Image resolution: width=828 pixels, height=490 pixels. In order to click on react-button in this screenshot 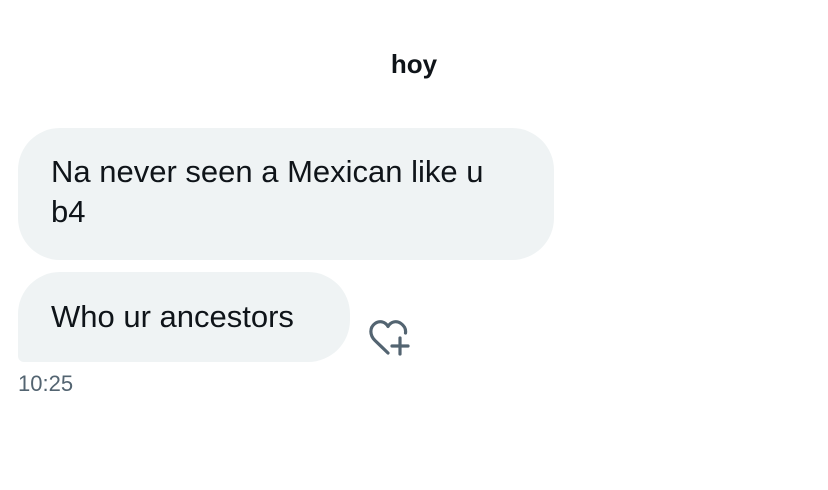, I will do `click(390, 338)`.